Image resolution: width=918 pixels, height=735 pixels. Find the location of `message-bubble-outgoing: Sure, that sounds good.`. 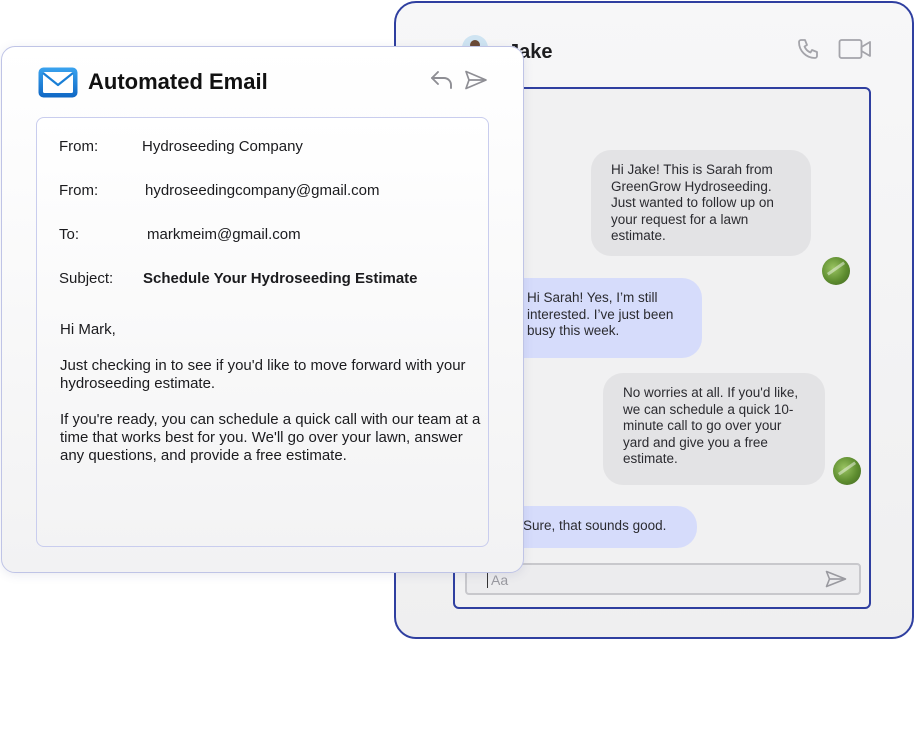

message-bubble-outgoing: Sure, that sounds good. is located at coordinates (602, 527).